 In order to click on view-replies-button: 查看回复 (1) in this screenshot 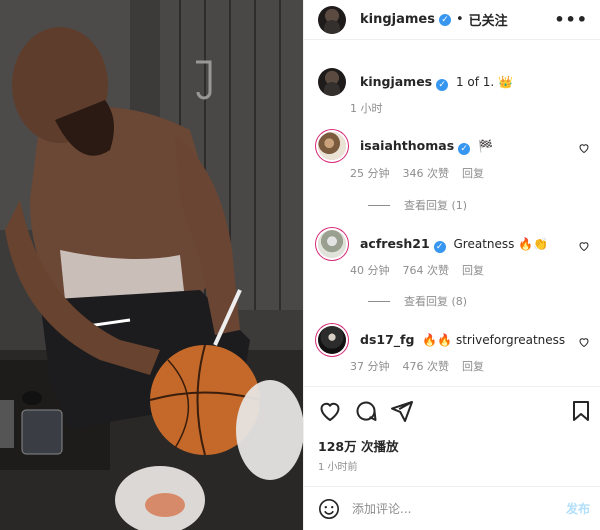, I will do `click(417, 205)`.